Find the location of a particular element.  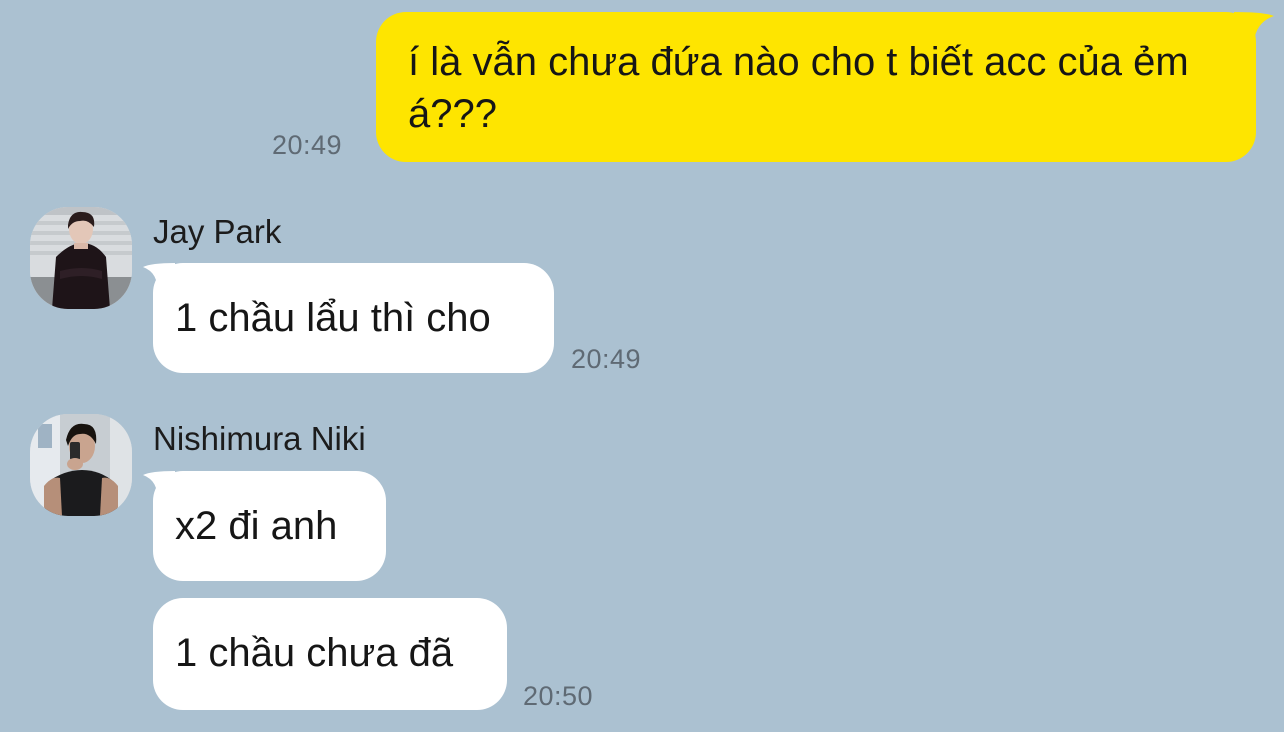

incoming-message-text: 1 chầu lẩu thì cho is located at coordinates (333, 318).